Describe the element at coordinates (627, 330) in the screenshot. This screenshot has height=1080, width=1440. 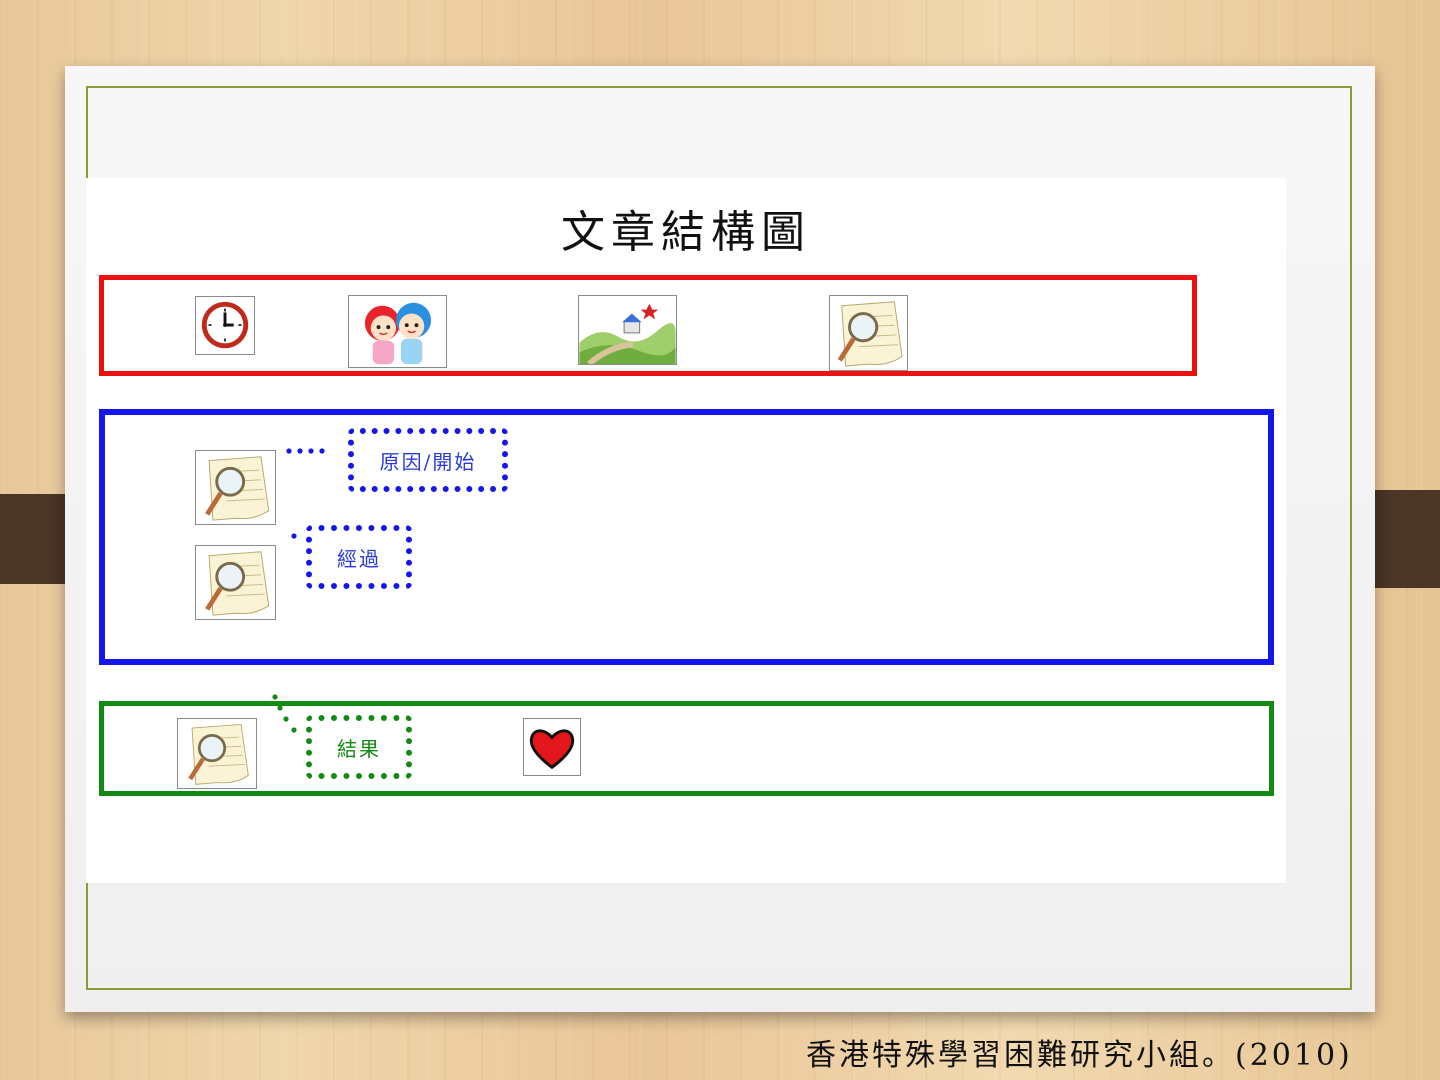
I see `landscape-icon` at that location.